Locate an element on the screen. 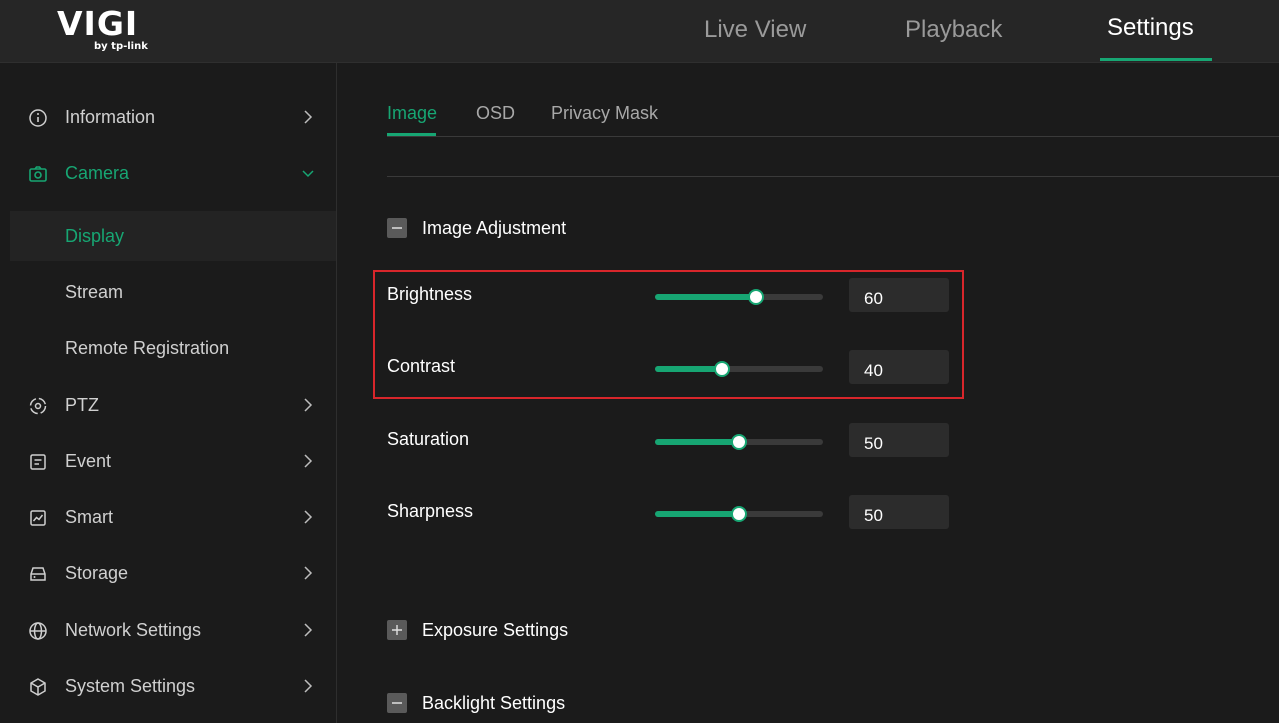 This screenshot has height=723, width=1279. sidebar-item-system-settings: System Settings is located at coordinates (168, 686).